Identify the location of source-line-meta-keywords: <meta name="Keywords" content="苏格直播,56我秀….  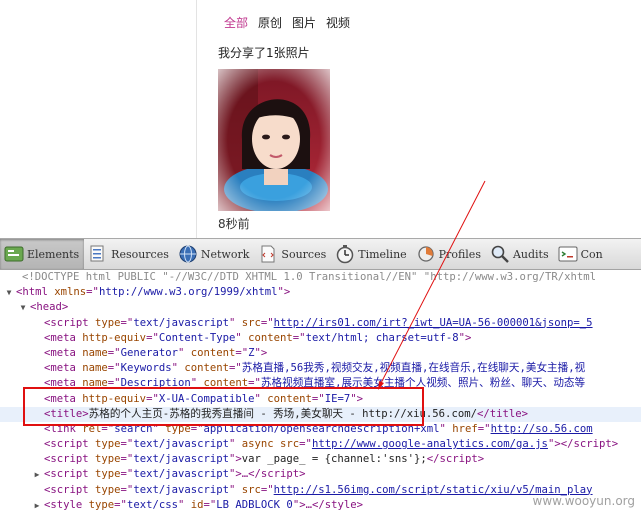
(320, 368).